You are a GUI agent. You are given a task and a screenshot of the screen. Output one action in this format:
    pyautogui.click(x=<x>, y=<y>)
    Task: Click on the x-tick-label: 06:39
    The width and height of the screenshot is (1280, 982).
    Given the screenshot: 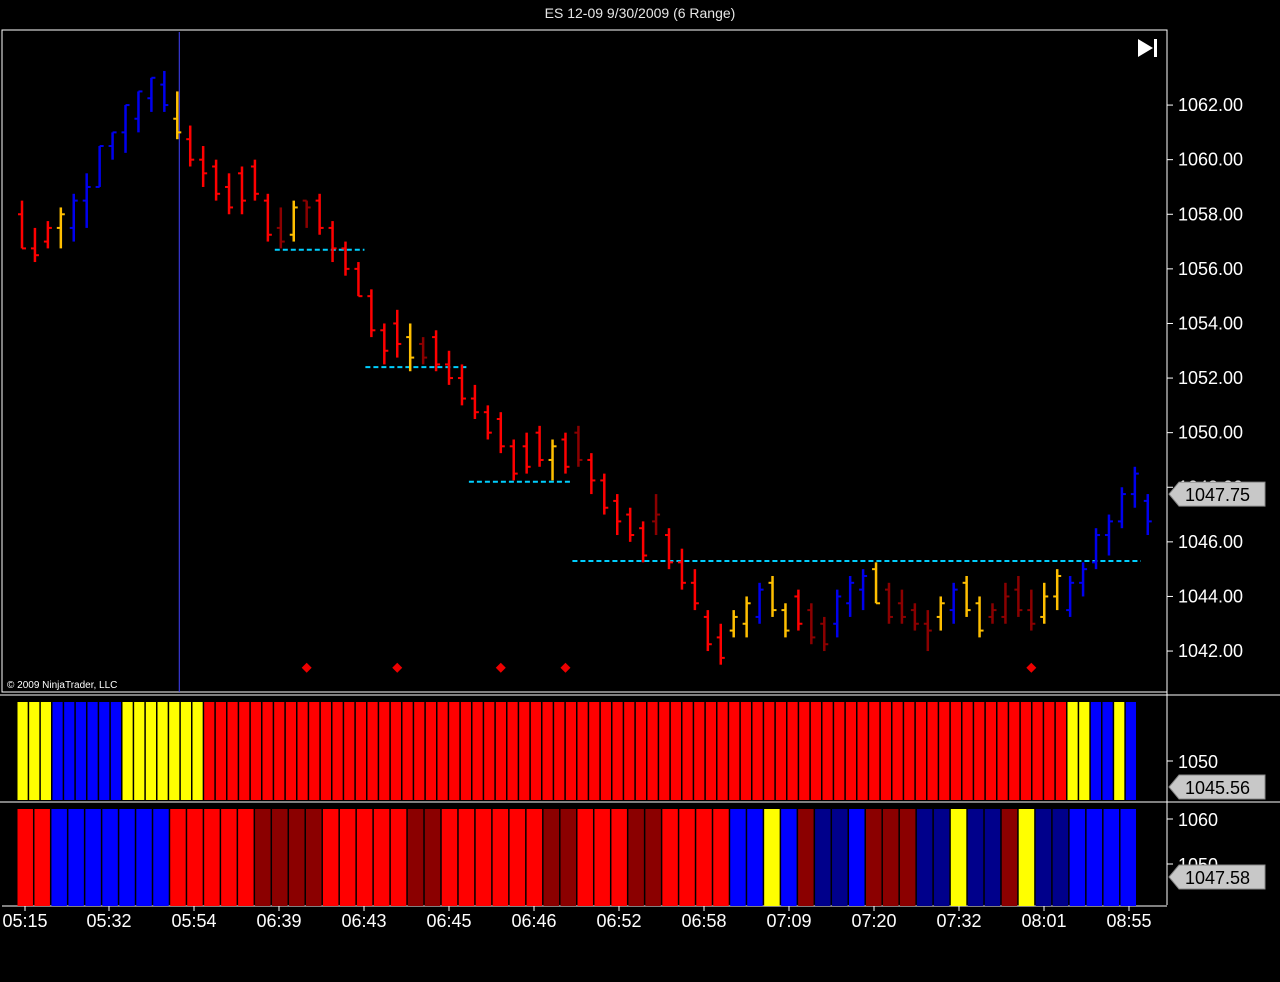 What is the action you would take?
    pyautogui.click(x=278, y=921)
    